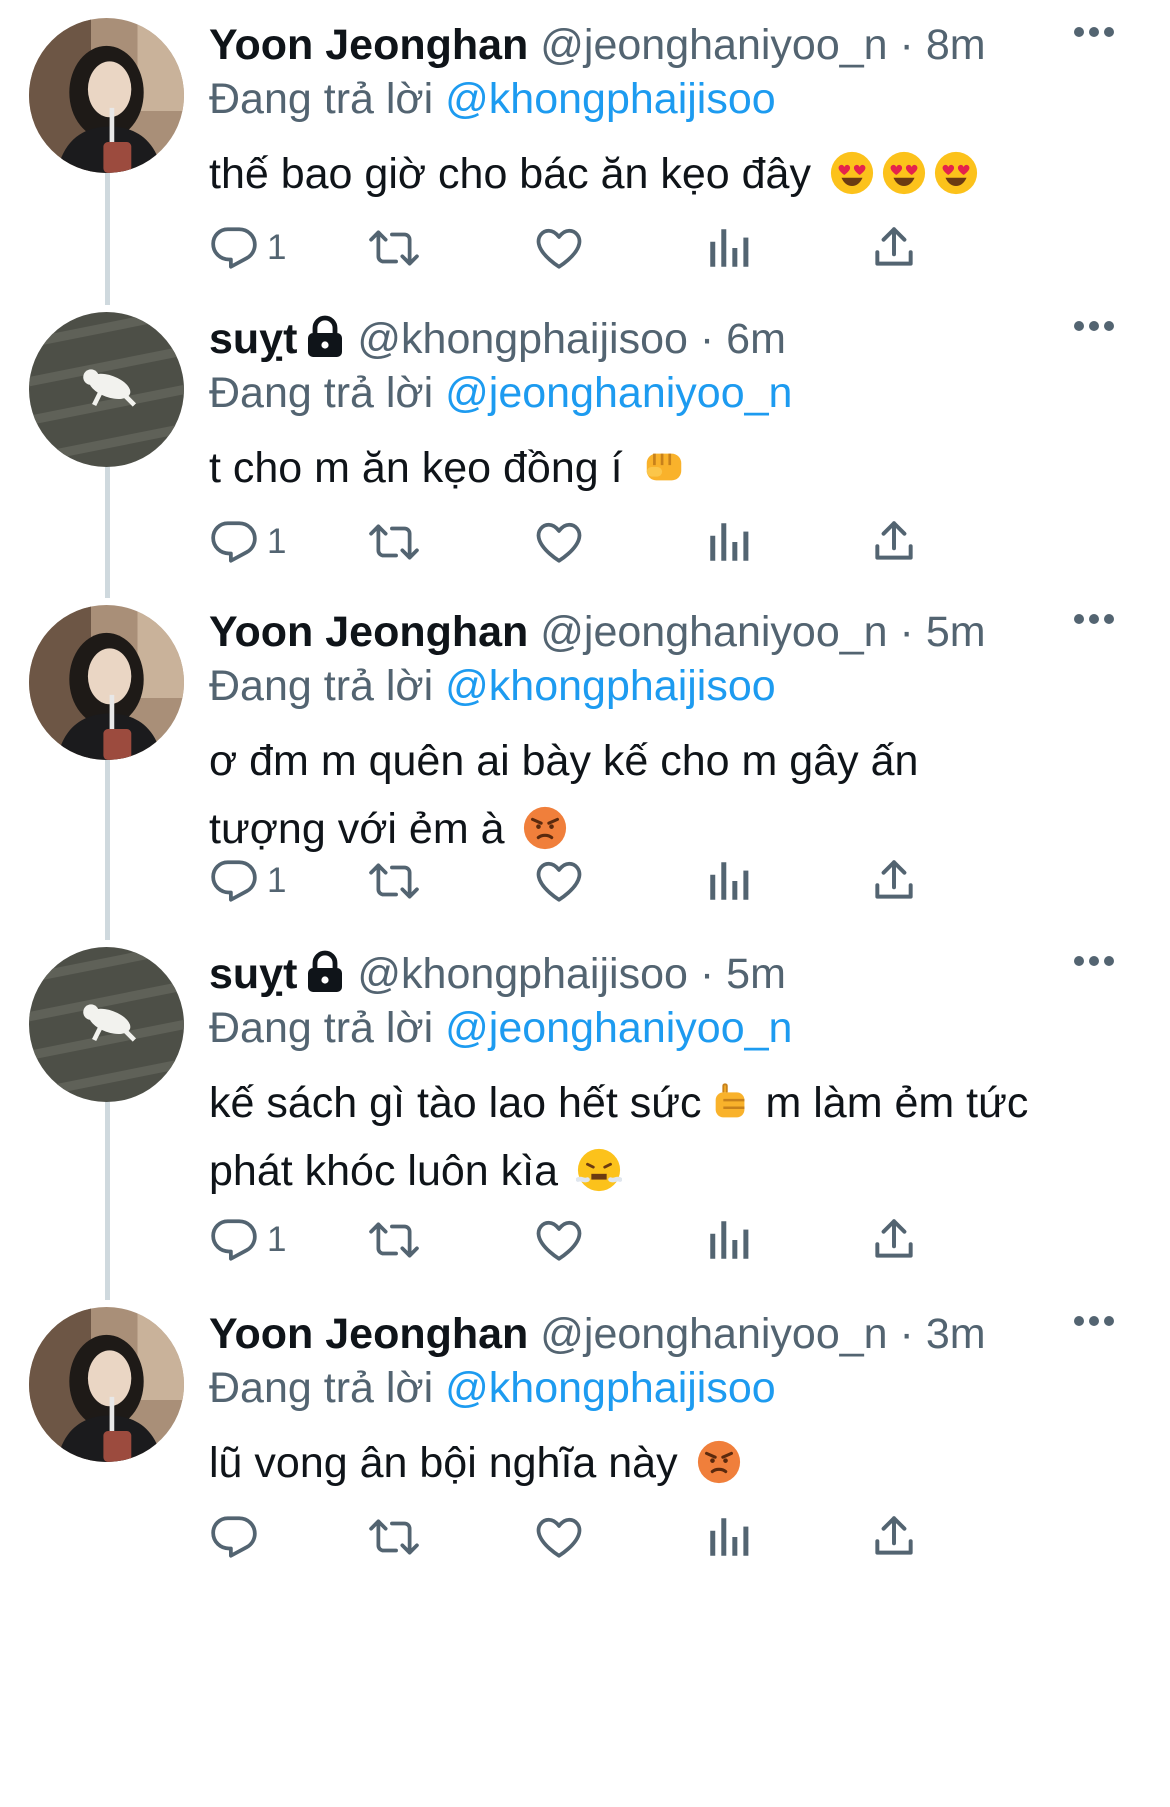  I want to click on tweet-text-line: phát khóc luôn kìa, so click(384, 1171).